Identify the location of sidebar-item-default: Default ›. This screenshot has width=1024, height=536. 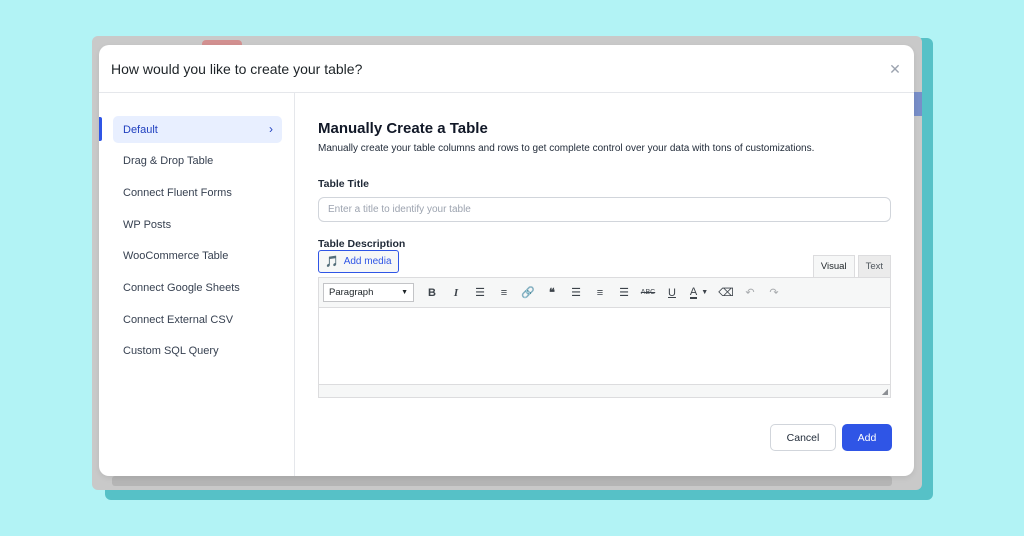
(197, 129).